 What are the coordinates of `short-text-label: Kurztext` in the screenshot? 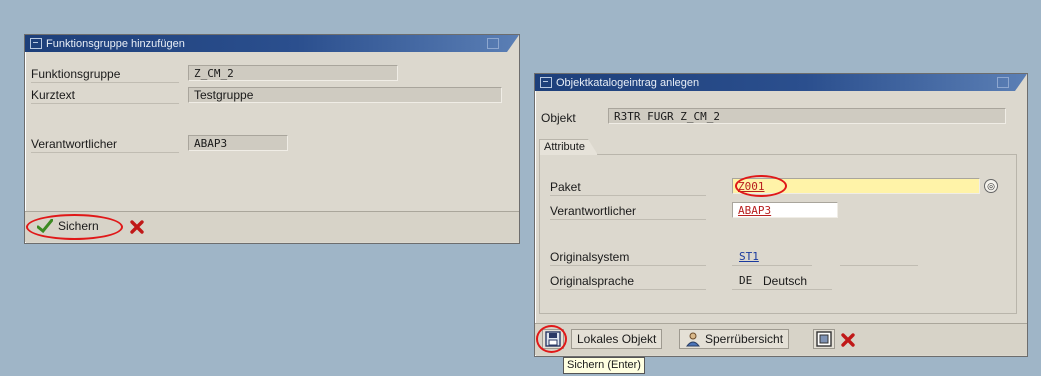 It's located at (53, 95).